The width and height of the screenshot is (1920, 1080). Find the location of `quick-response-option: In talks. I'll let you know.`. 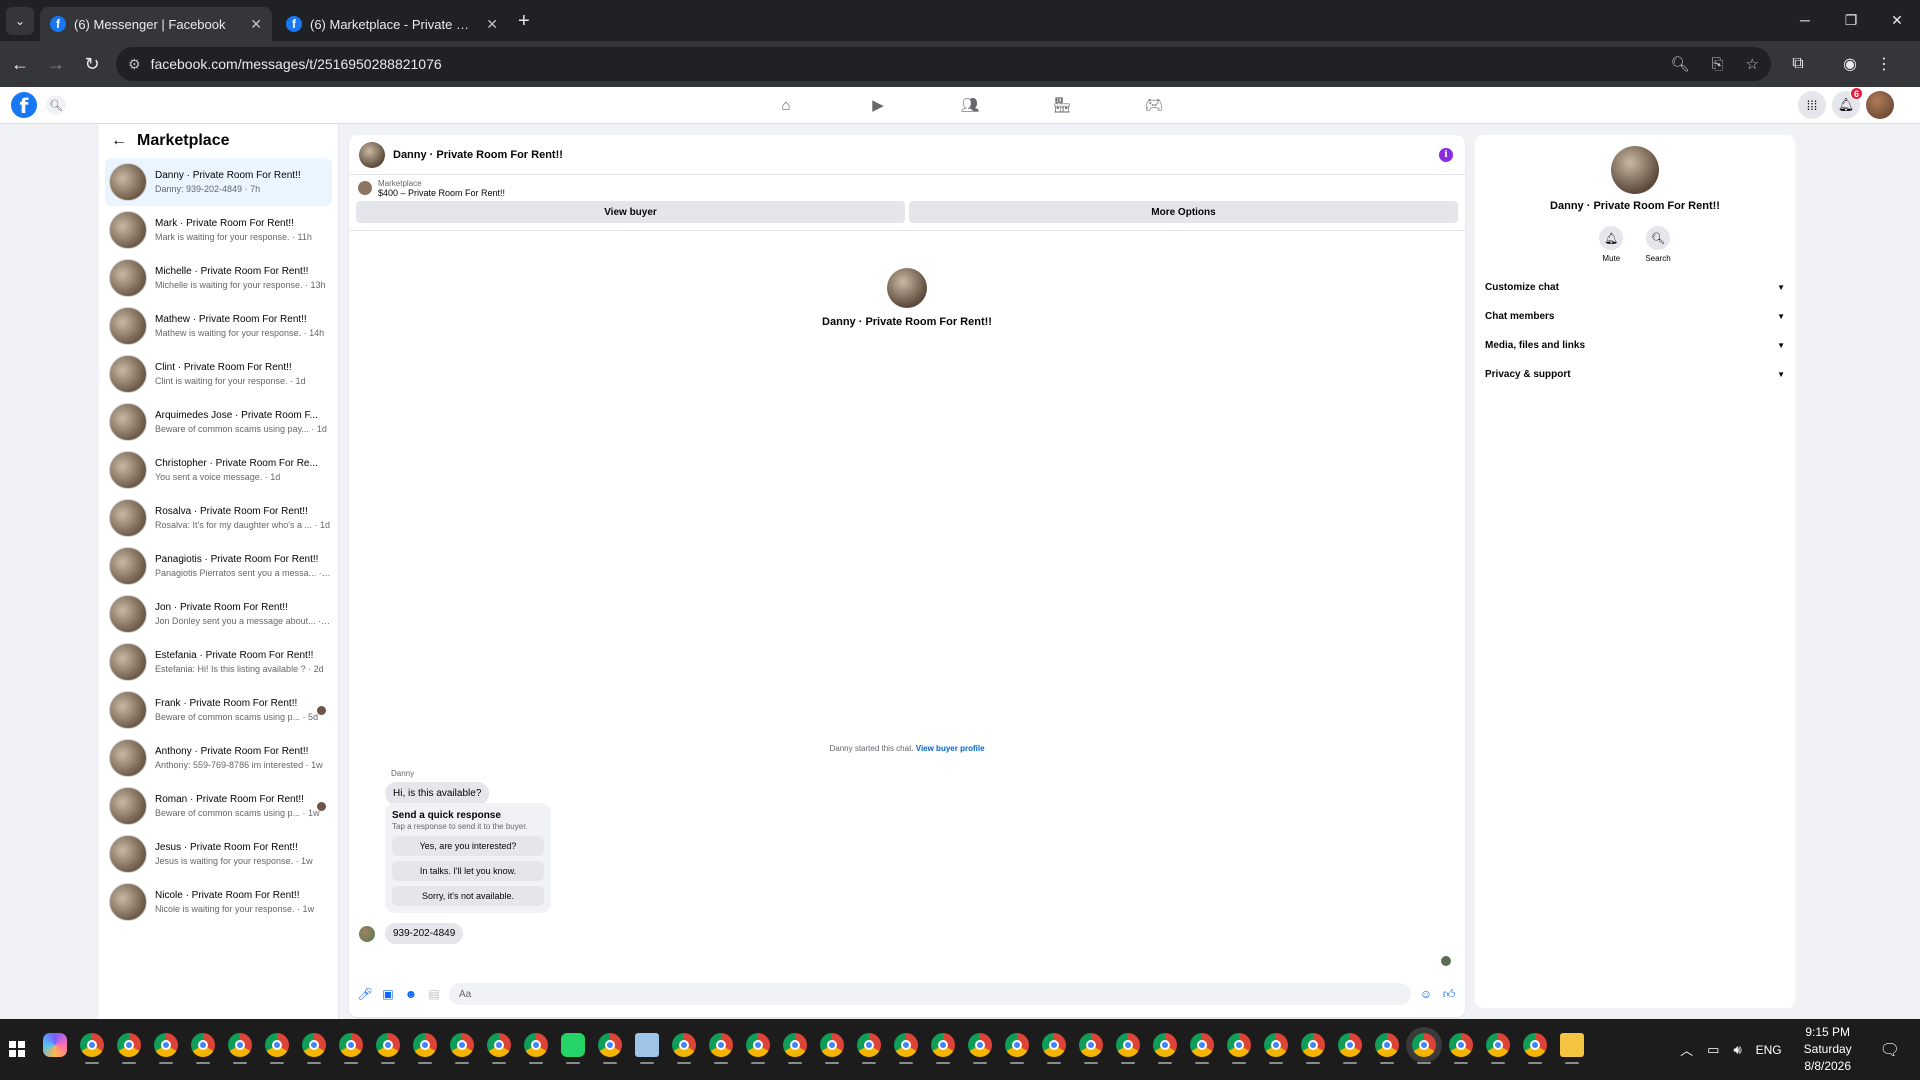

quick-response-option: In talks. I'll let you know. is located at coordinates (468, 871).